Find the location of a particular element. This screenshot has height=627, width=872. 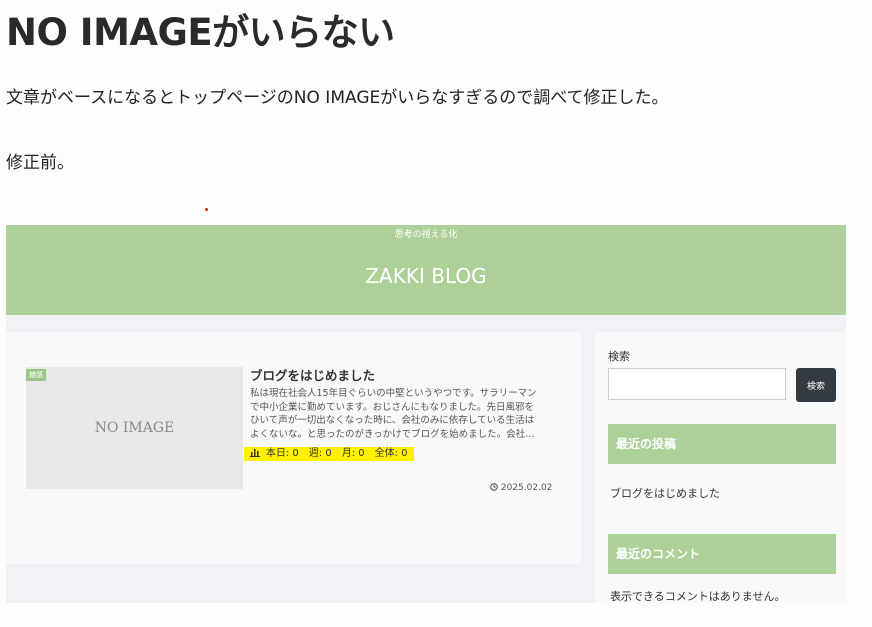

view-counts-text: 本日: 0 週: 0 月: 0 全体: 0 is located at coordinates (336, 453).